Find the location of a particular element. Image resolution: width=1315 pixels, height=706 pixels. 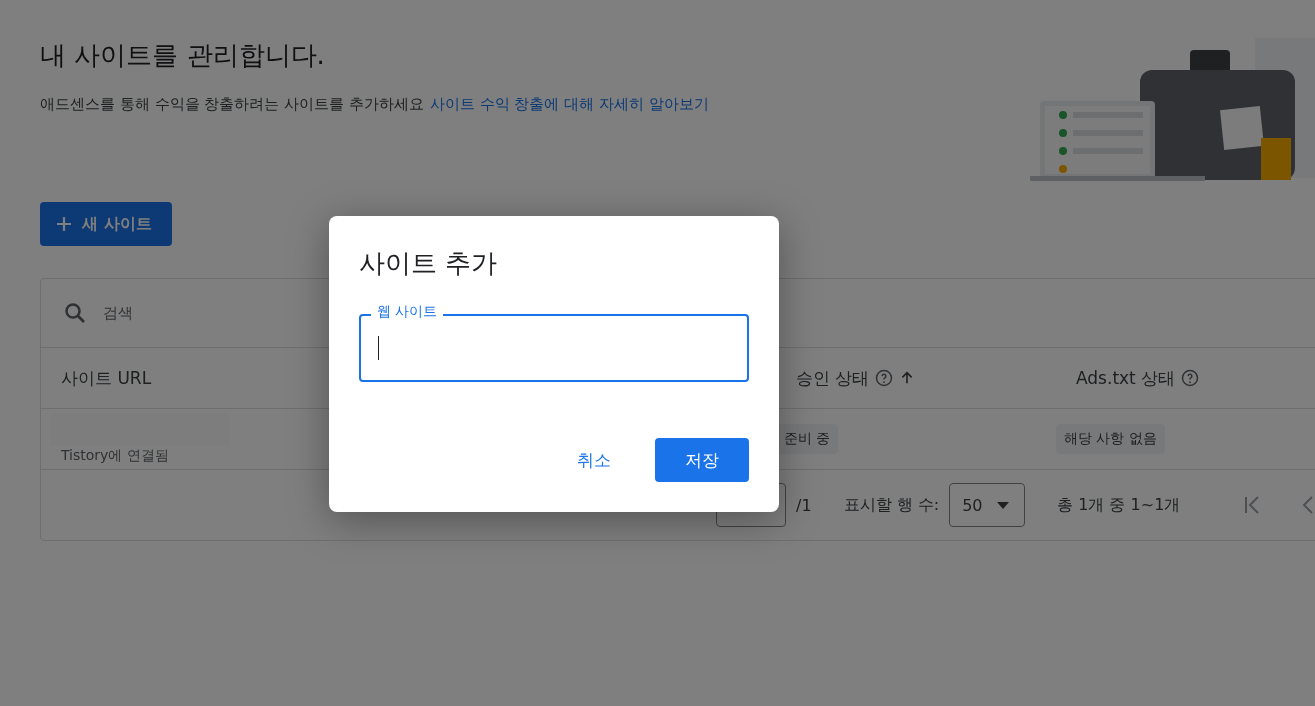

field-label: 웹 사이트 is located at coordinates (407, 312).